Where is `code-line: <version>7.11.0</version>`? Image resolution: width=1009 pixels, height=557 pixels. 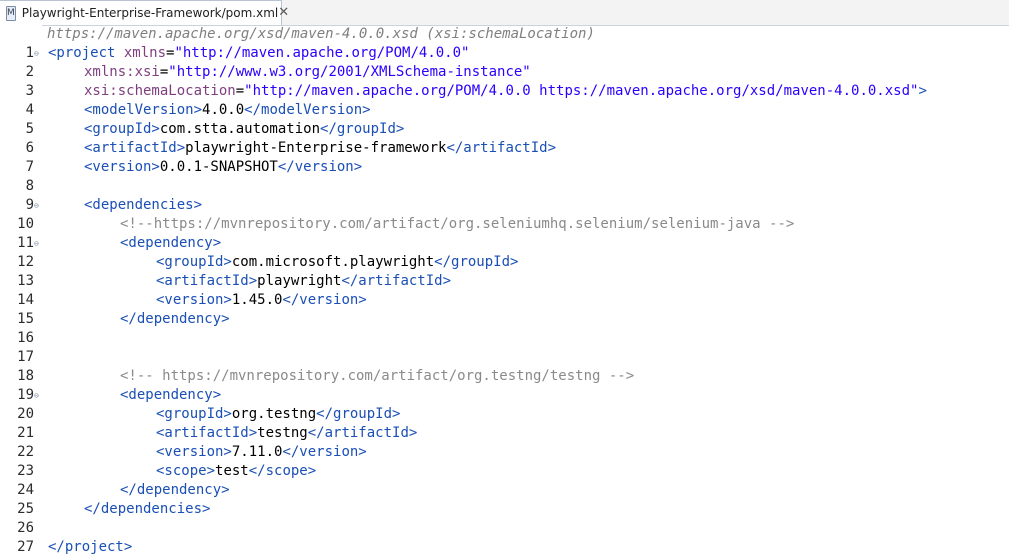
code-line: <version>7.11.0</version> is located at coordinates (261, 452).